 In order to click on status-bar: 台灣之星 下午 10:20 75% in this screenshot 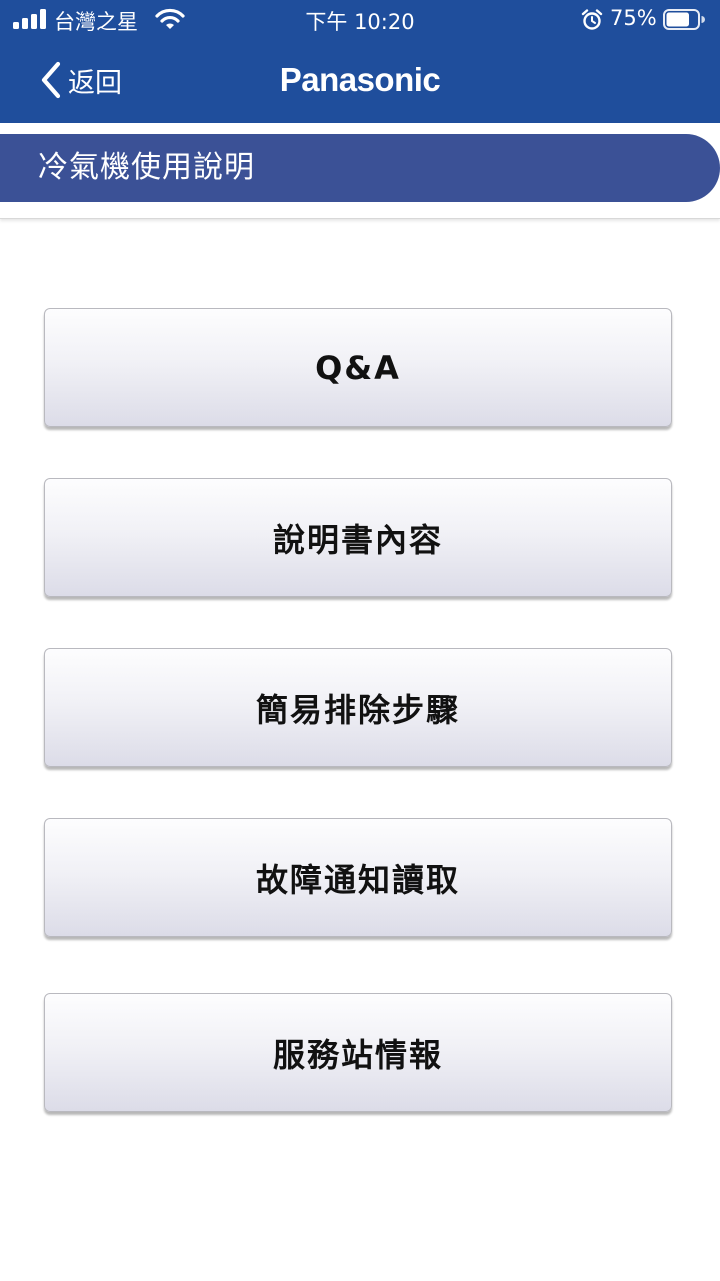, I will do `click(360, 20)`.